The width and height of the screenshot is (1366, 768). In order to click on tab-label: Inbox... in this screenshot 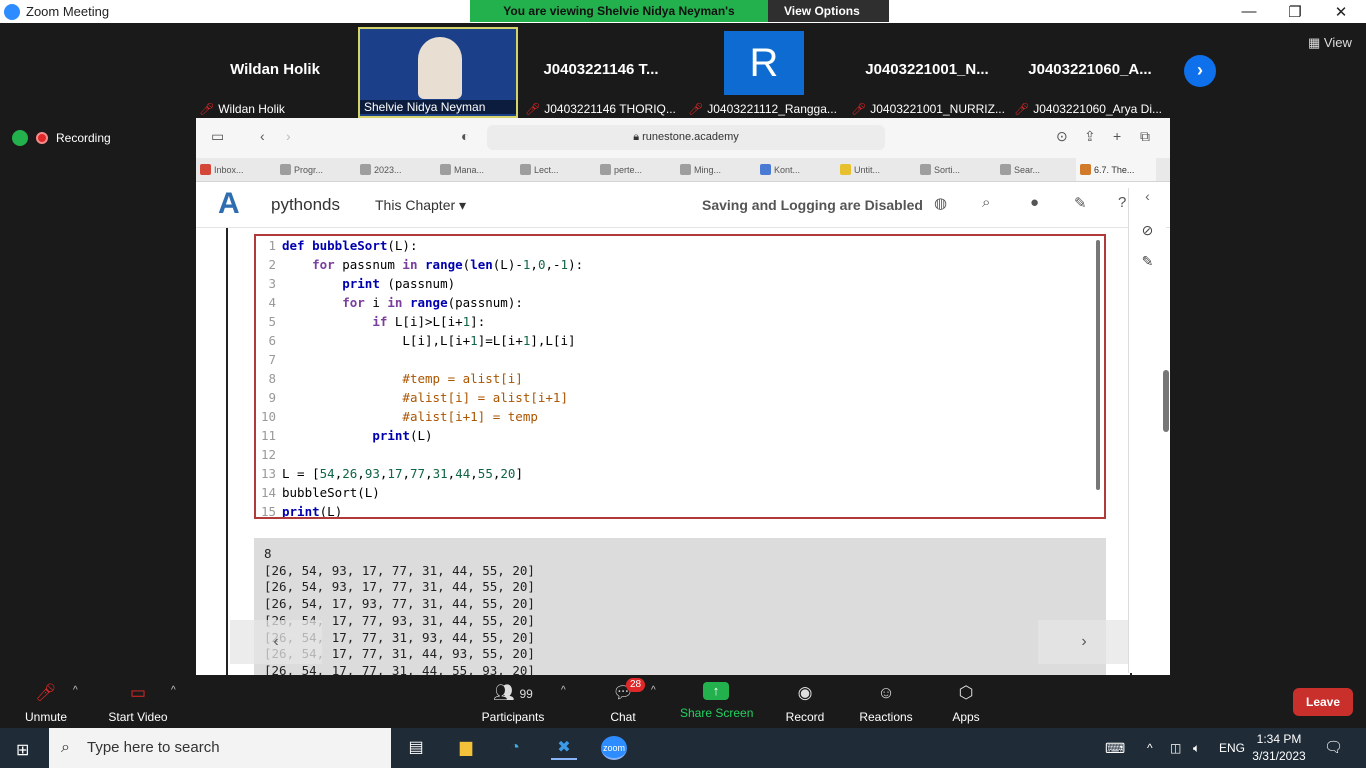, I will do `click(229, 170)`.